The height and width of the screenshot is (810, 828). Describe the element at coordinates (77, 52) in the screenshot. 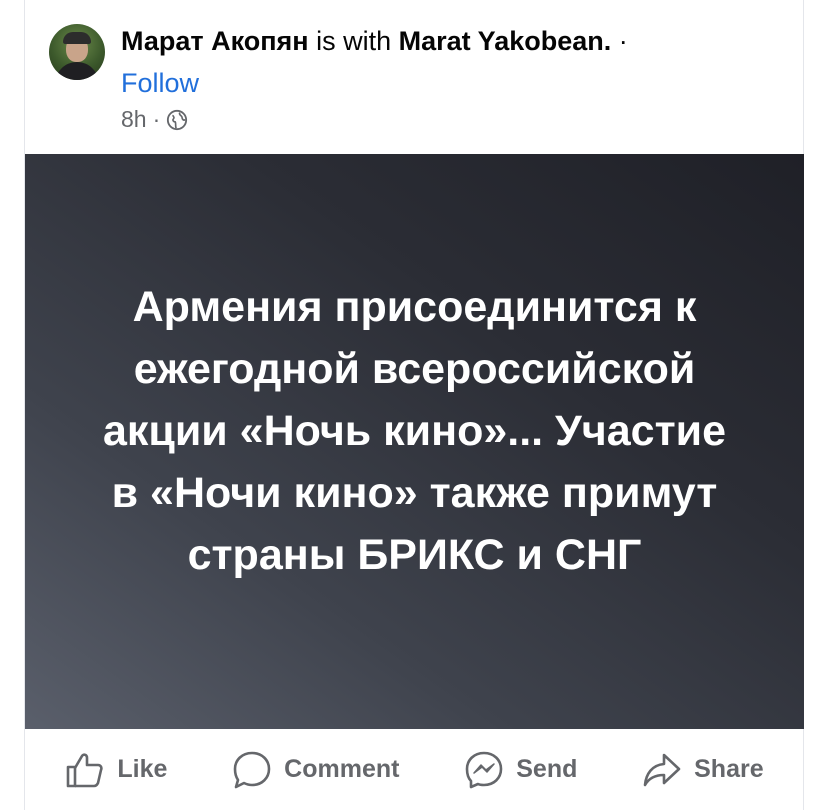

I see `author-avatar` at that location.